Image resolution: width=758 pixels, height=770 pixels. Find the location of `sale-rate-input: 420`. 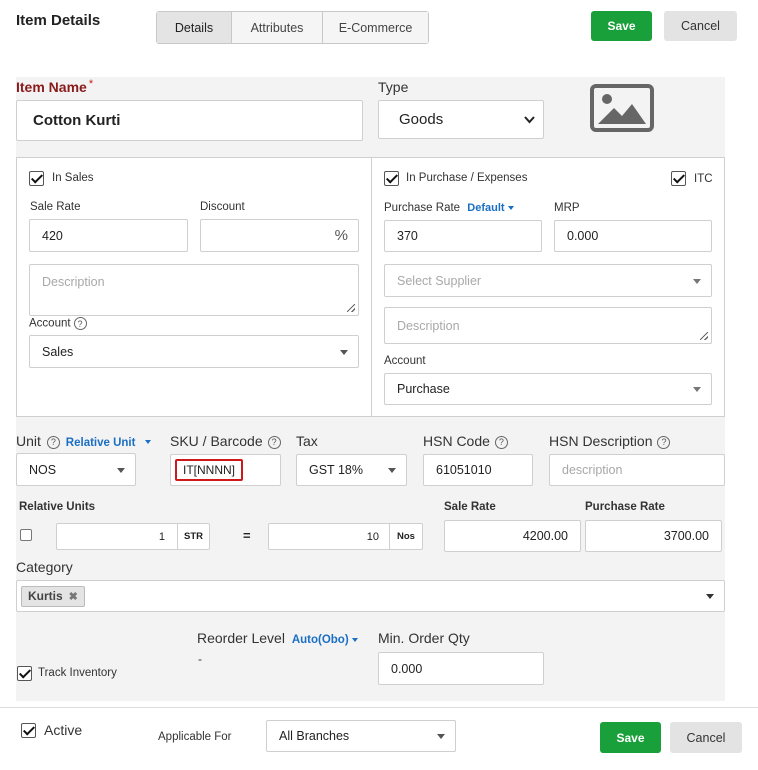

sale-rate-input: 420 is located at coordinates (108, 235).